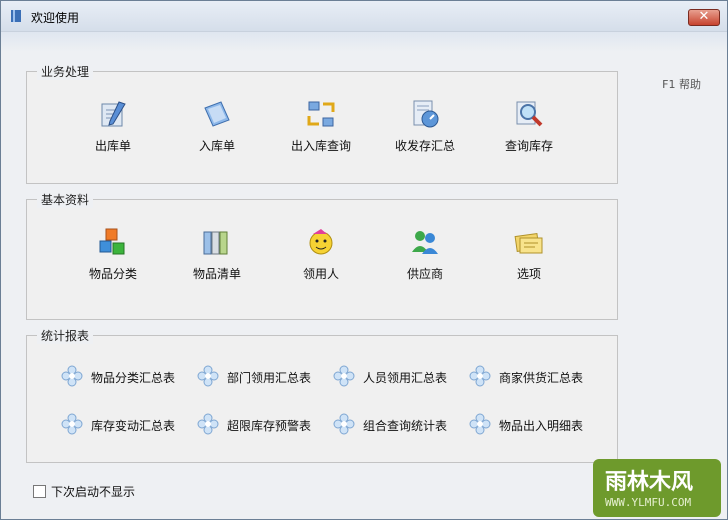 This screenshot has height=520, width=728. What do you see at coordinates (93, 491) in the screenshot?
I see `dont-show-label: 下次启动不显示` at bounding box center [93, 491].